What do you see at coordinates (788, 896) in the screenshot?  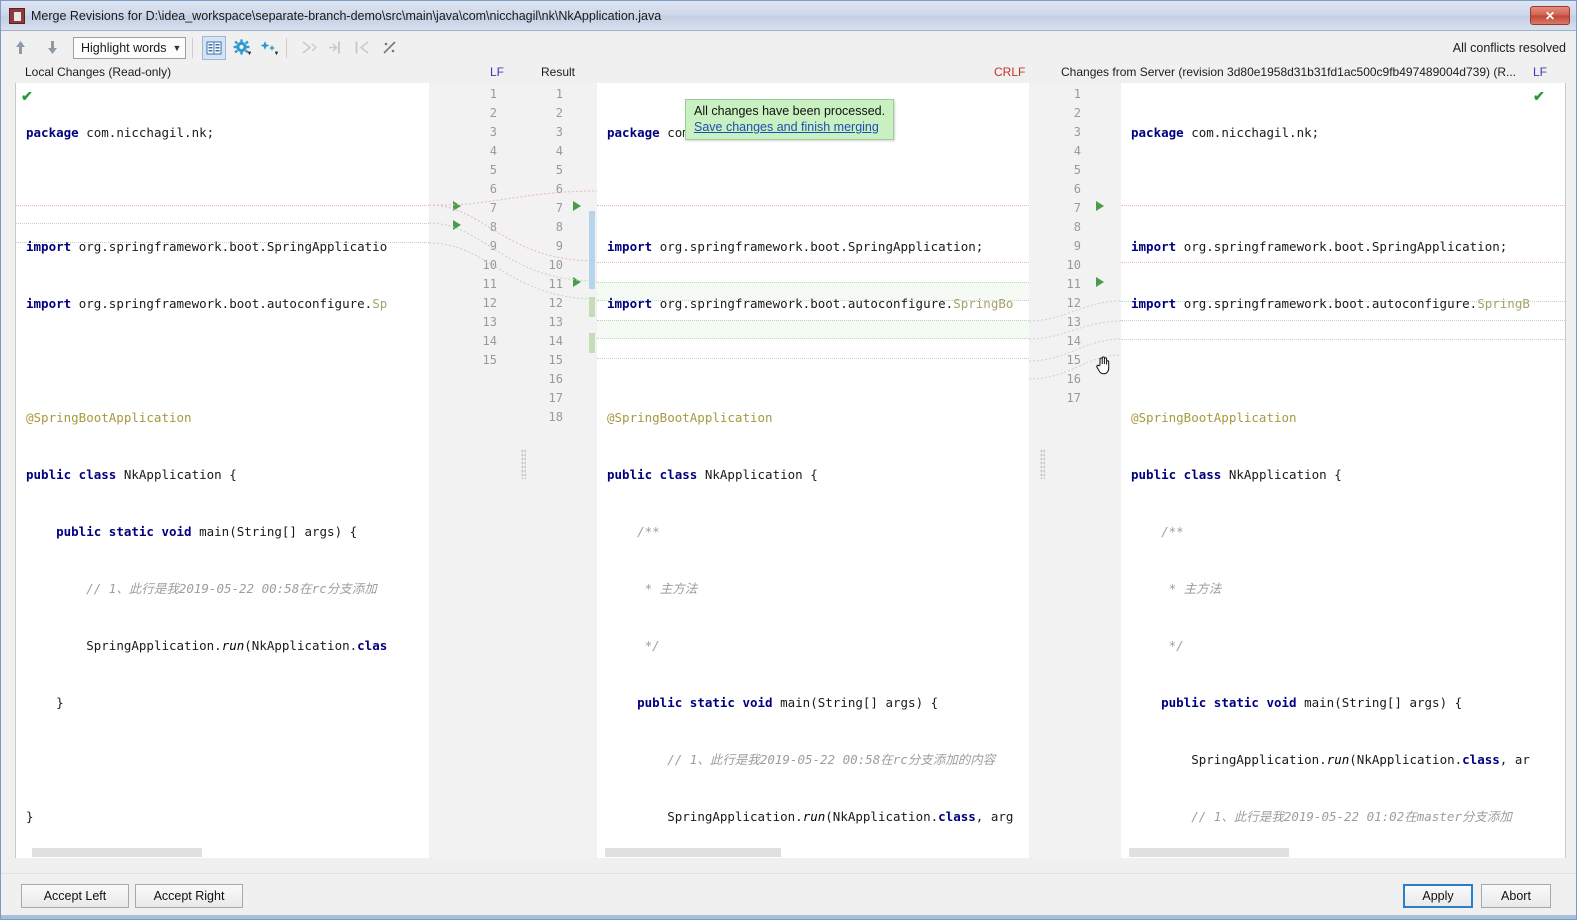 I see `dialog-button-bar: Accept Left Accept Right Apply Abort` at bounding box center [788, 896].